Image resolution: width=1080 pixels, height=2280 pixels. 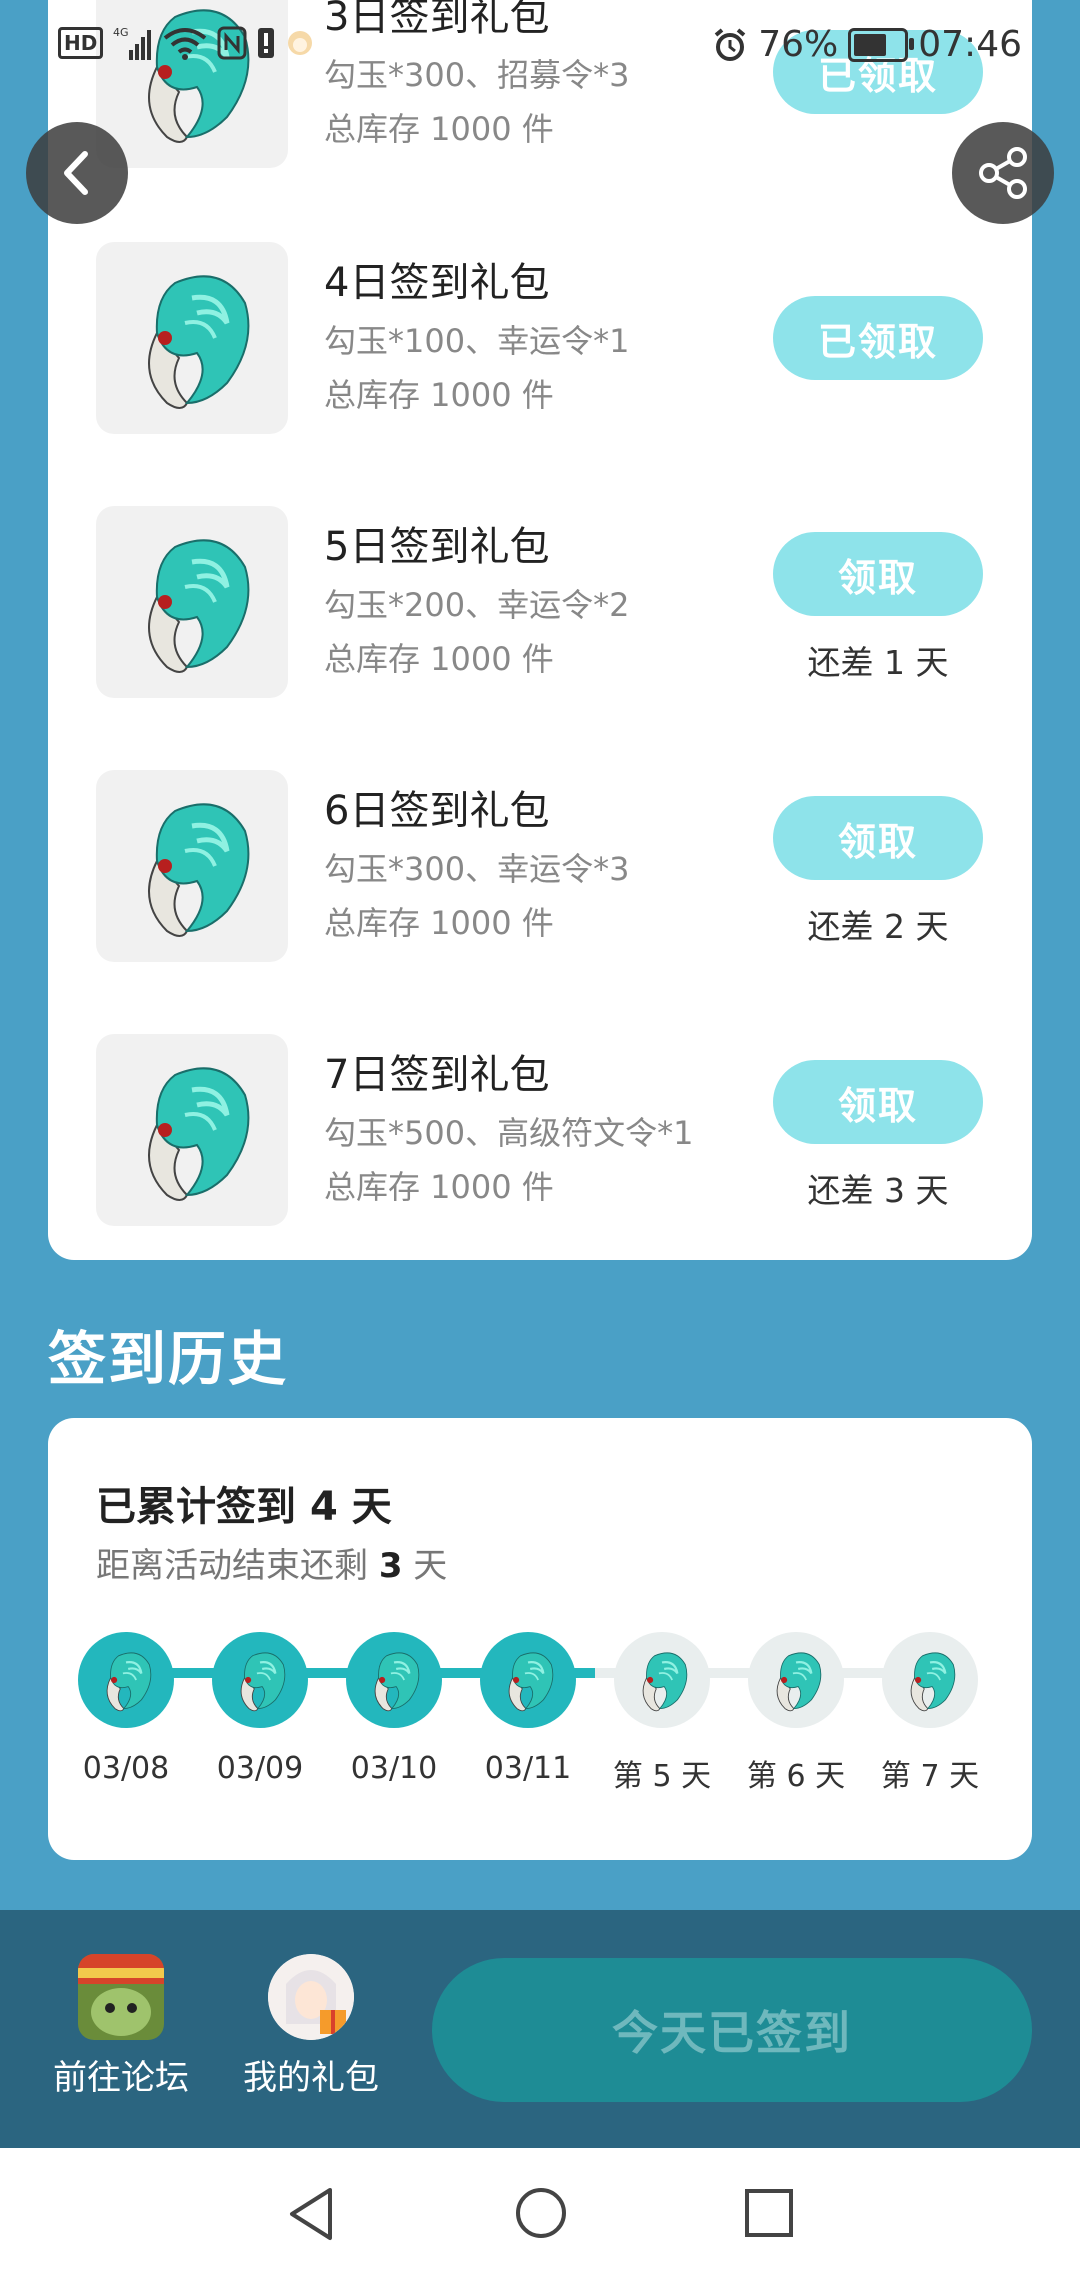 I want to click on clock: 07:46, so click(x=970, y=44).